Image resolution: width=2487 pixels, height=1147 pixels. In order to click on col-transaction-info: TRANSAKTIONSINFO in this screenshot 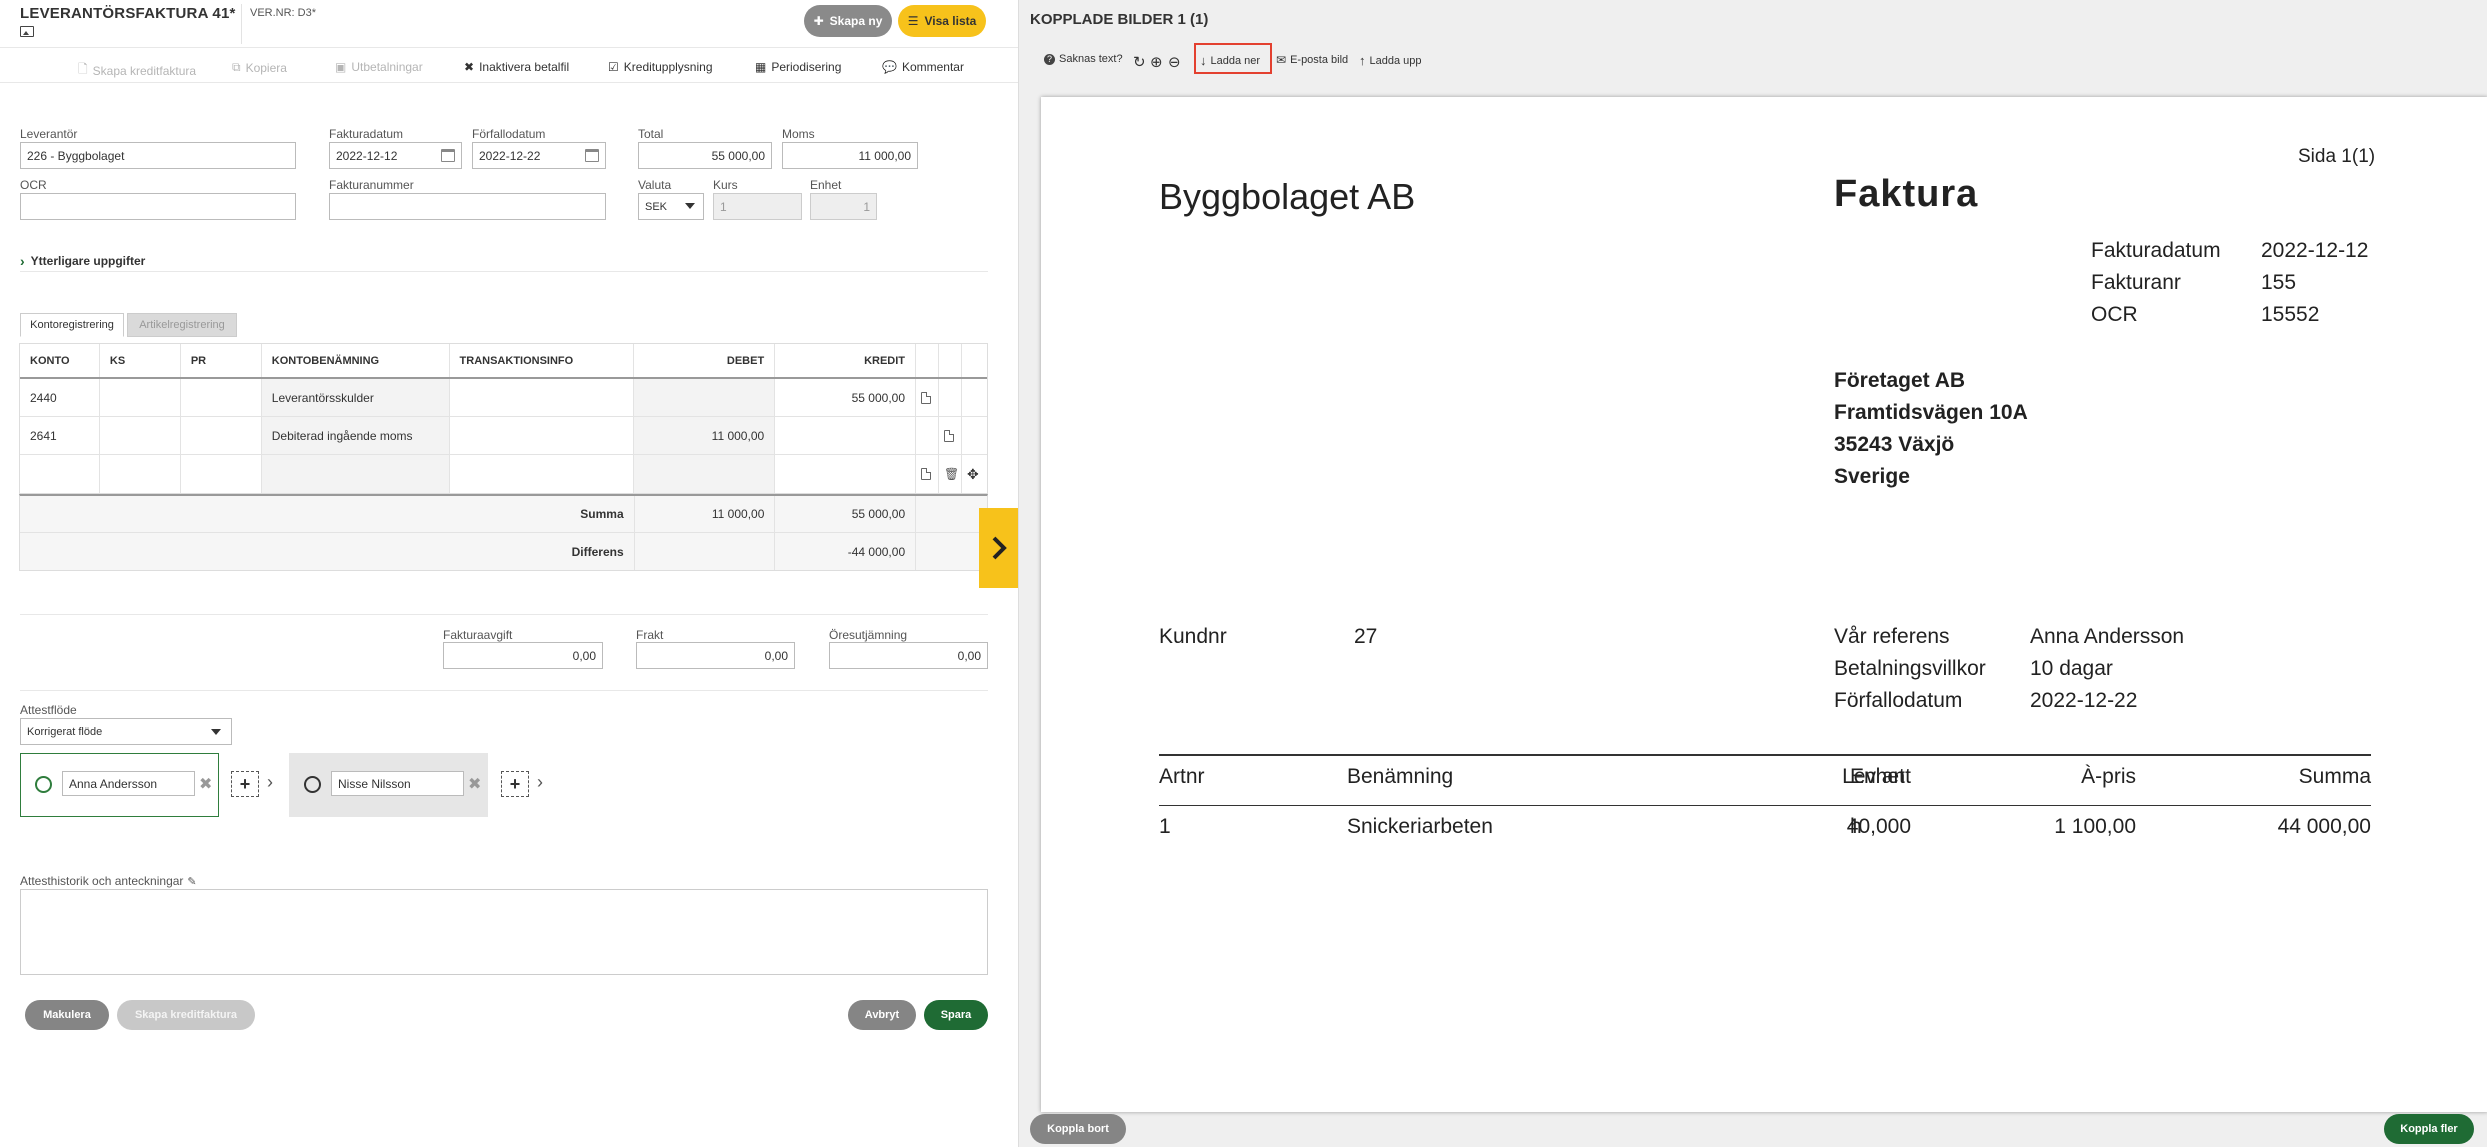, I will do `click(542, 360)`.